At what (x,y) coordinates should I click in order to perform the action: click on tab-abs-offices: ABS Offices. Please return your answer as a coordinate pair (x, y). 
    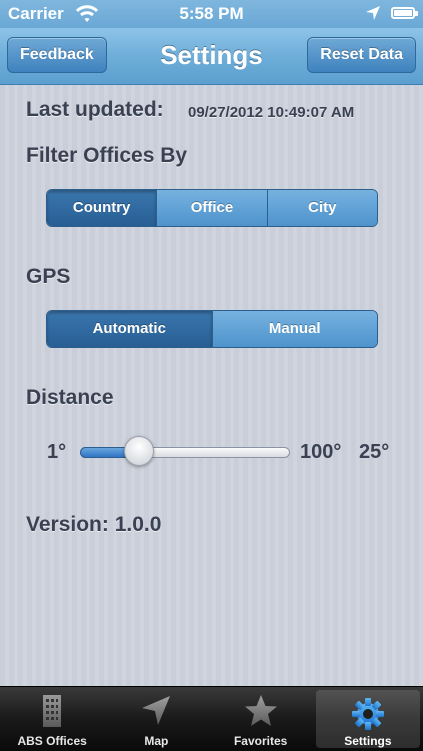
    Looking at the image, I should click on (52, 719).